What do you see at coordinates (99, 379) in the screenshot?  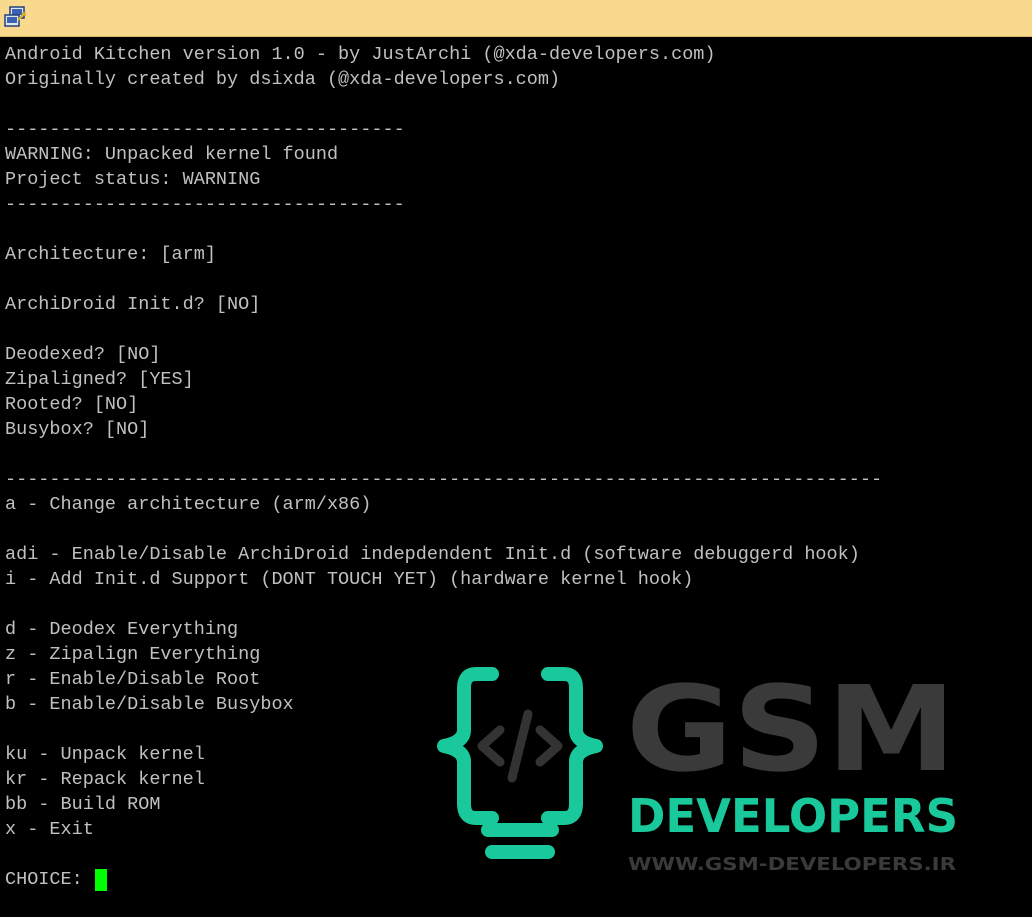 I see `terminal-line: Zipaligned? [YES]` at bounding box center [99, 379].